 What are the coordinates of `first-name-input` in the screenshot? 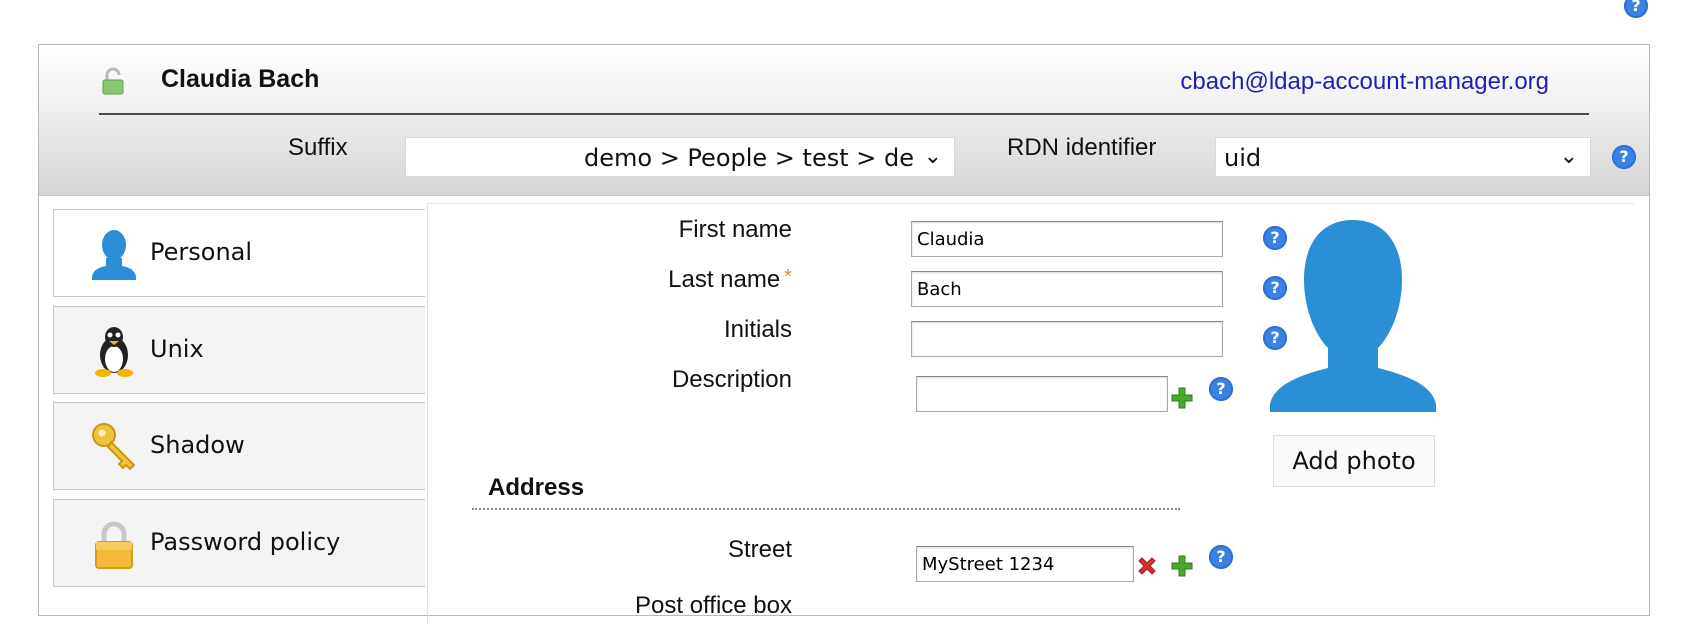 It's located at (1067, 239).